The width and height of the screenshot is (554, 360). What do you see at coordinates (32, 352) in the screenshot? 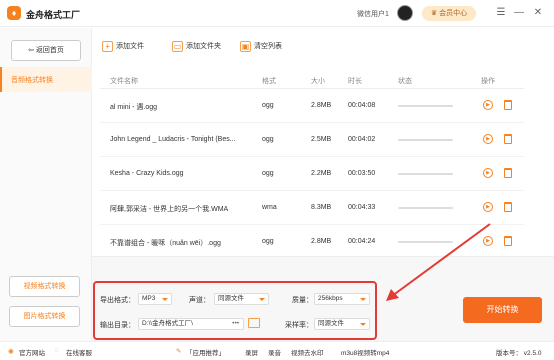
I see `website-link: 官方网站` at bounding box center [32, 352].